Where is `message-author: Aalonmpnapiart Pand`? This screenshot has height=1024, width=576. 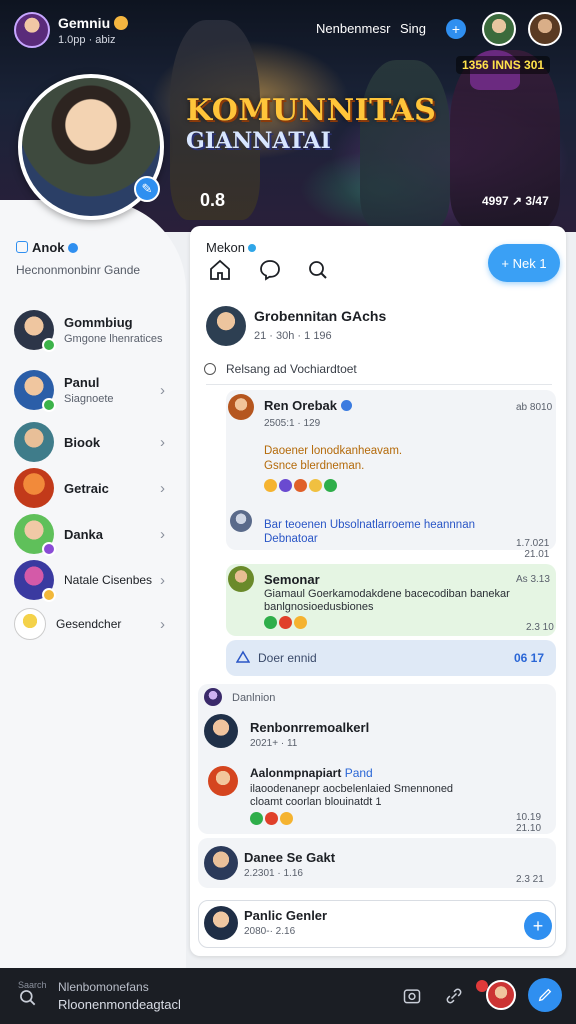
message-author: Aalonmpnapiart Pand is located at coordinates (311, 773).